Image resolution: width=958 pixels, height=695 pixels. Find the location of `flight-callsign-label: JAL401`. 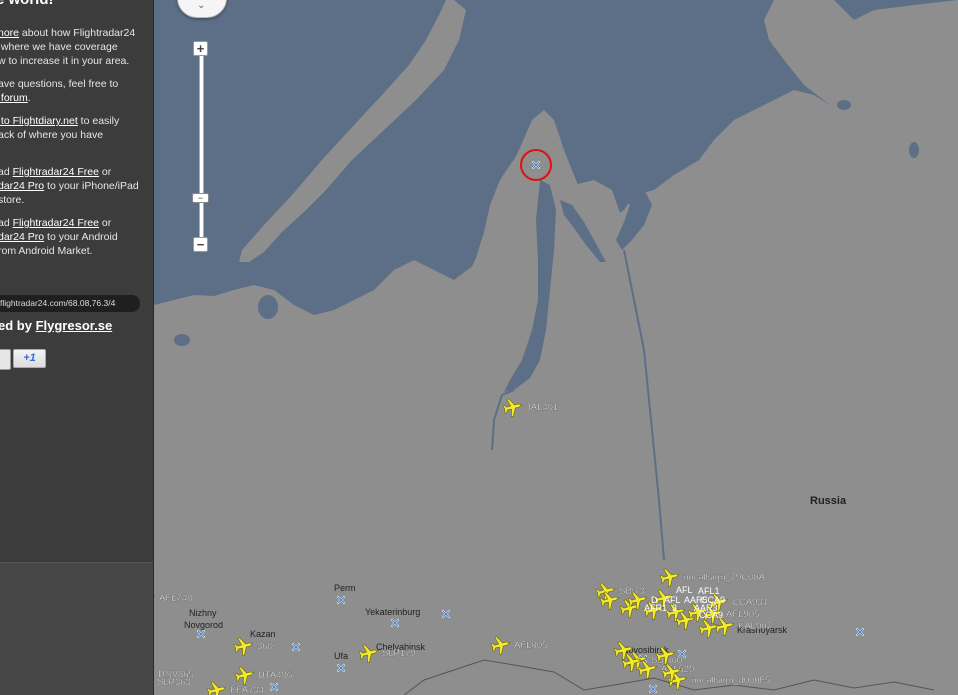

flight-callsign-label: JAL401 is located at coordinates (542, 407).